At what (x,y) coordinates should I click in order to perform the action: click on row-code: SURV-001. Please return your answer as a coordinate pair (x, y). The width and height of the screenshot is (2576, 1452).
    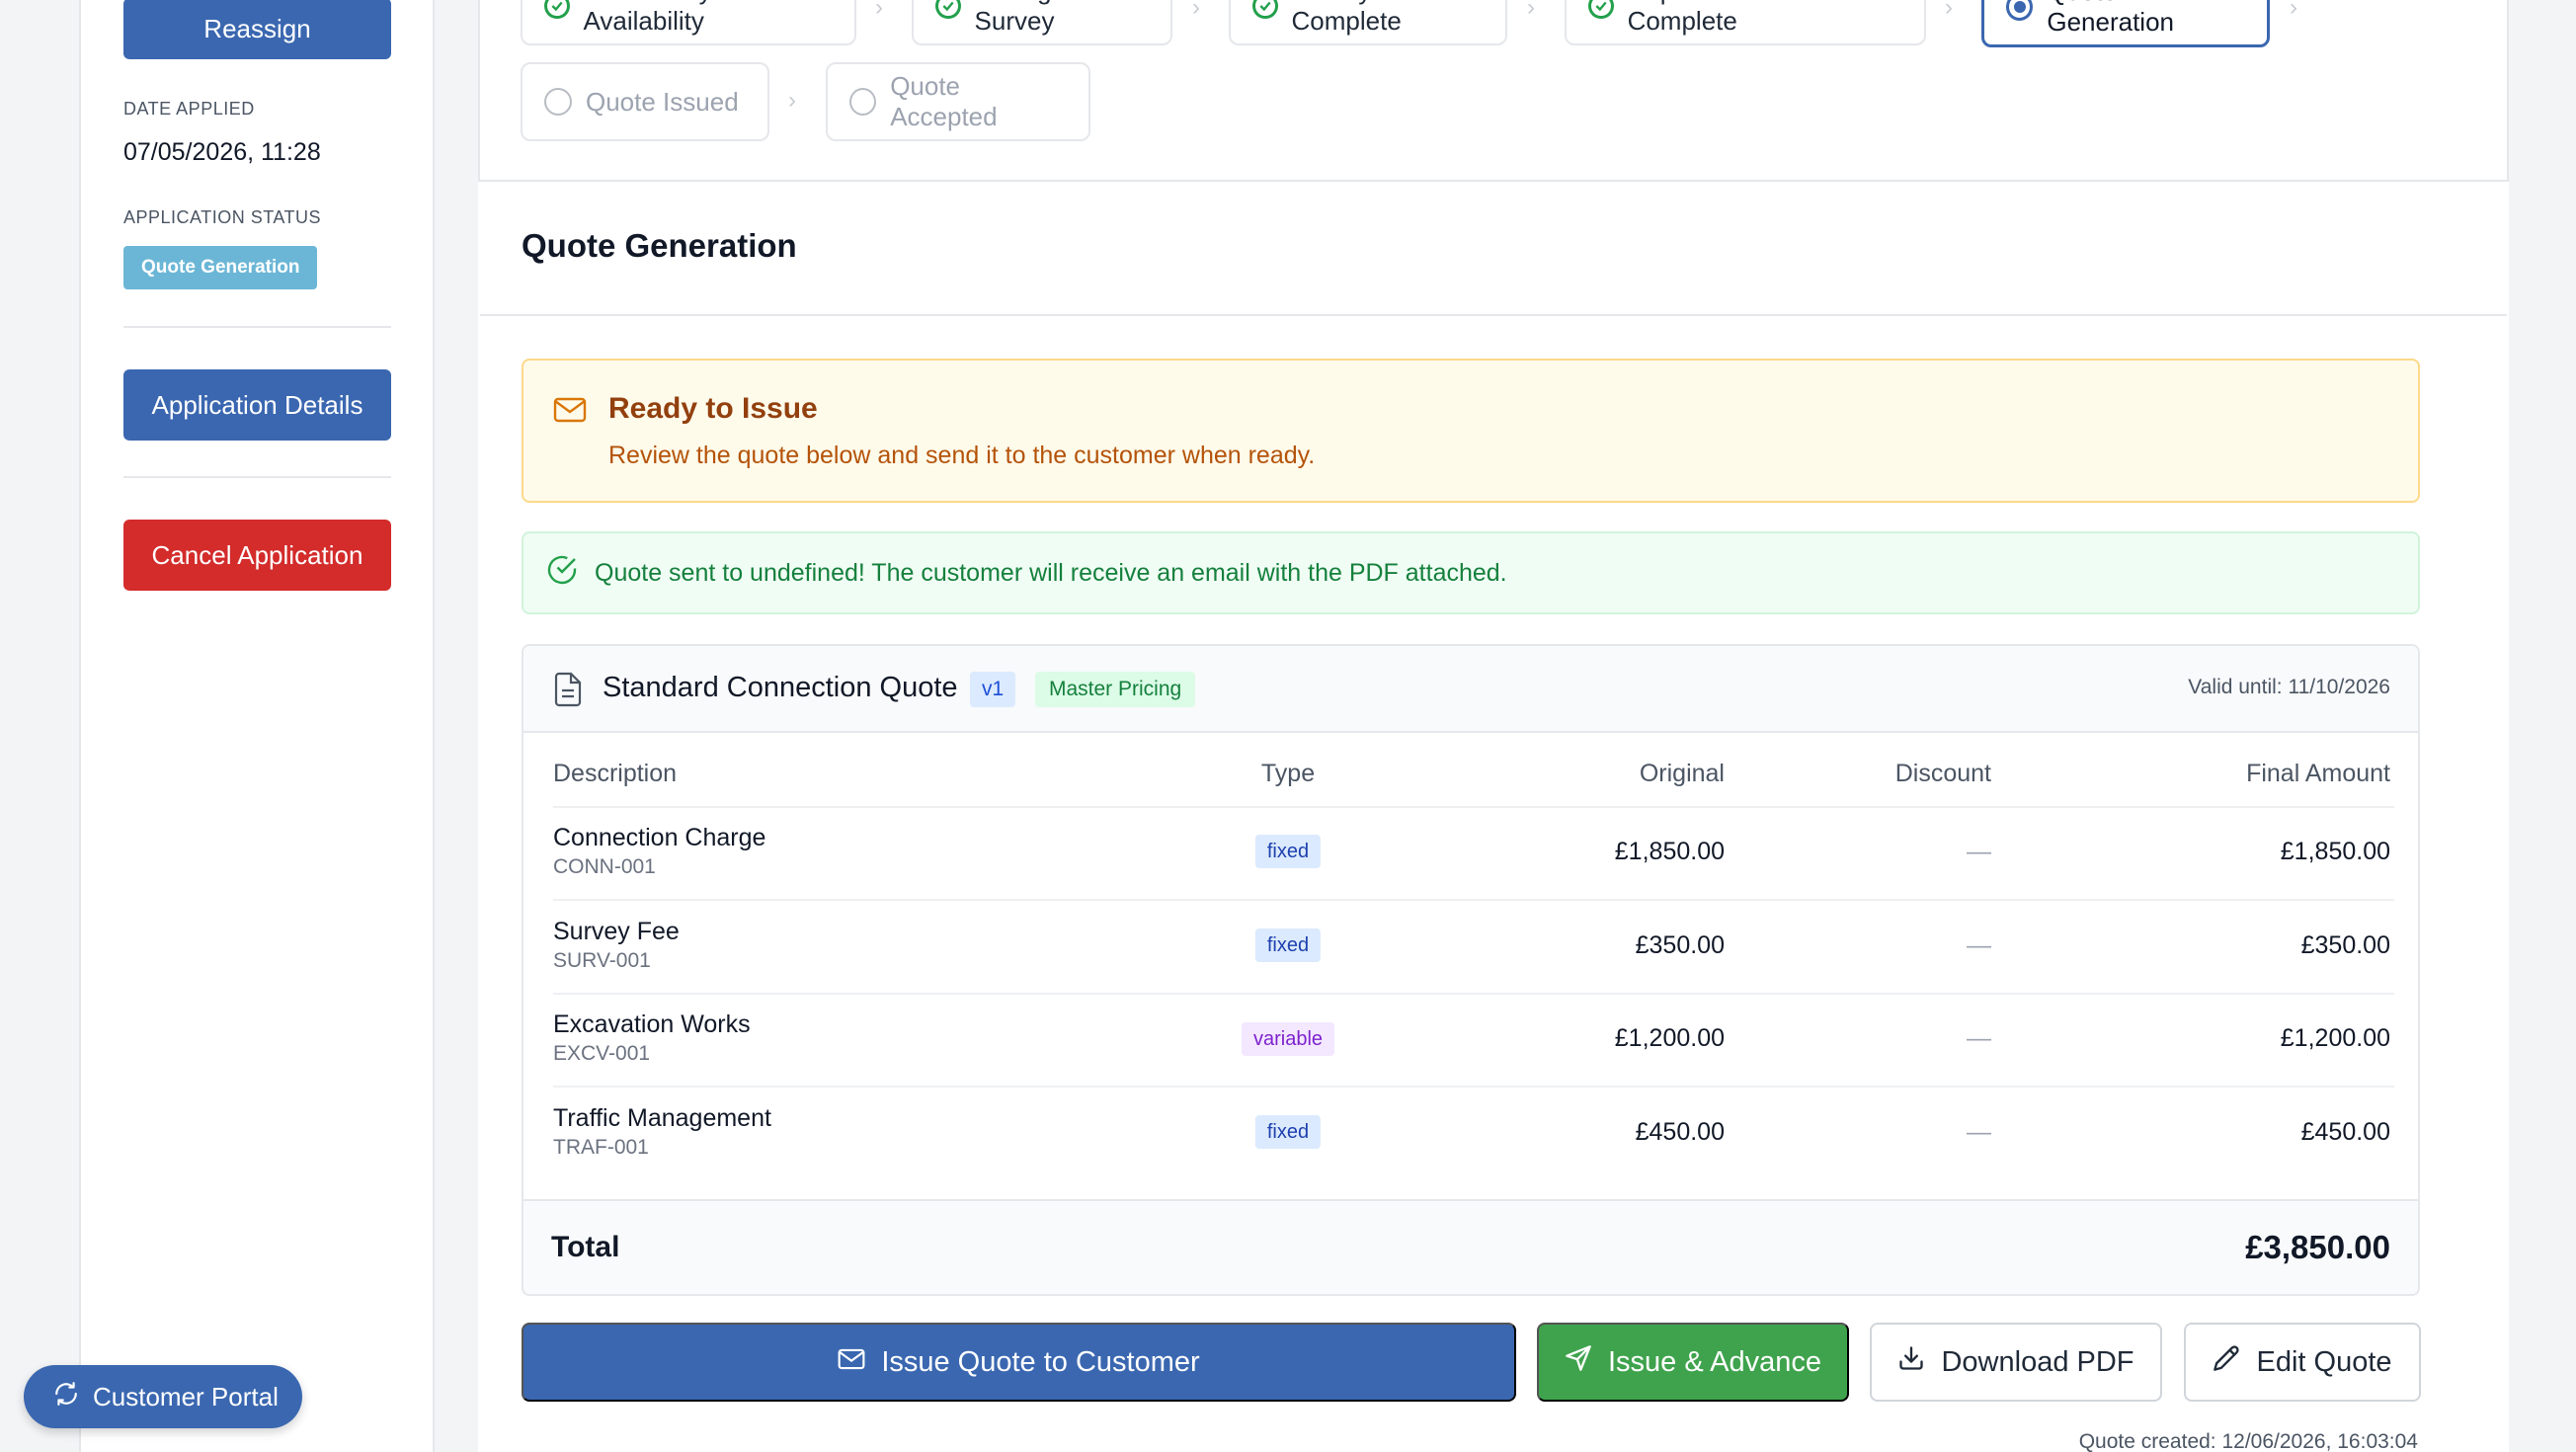
    Looking at the image, I should click on (602, 960).